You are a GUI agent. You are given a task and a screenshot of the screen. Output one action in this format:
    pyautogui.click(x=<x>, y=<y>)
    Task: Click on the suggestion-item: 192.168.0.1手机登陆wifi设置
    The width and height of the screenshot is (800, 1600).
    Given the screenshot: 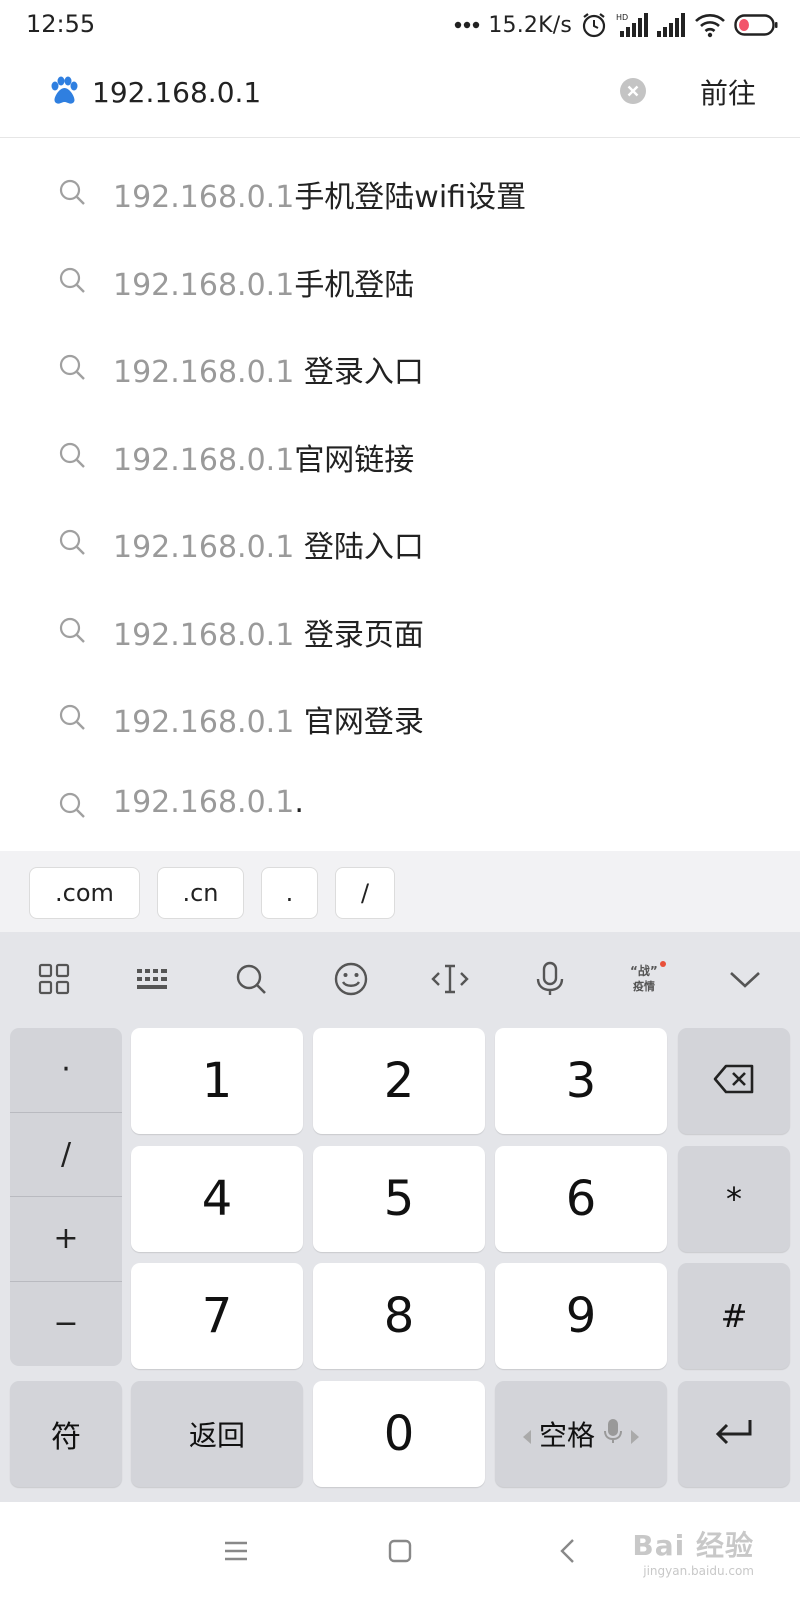 What is the action you would take?
    pyautogui.click(x=400, y=192)
    